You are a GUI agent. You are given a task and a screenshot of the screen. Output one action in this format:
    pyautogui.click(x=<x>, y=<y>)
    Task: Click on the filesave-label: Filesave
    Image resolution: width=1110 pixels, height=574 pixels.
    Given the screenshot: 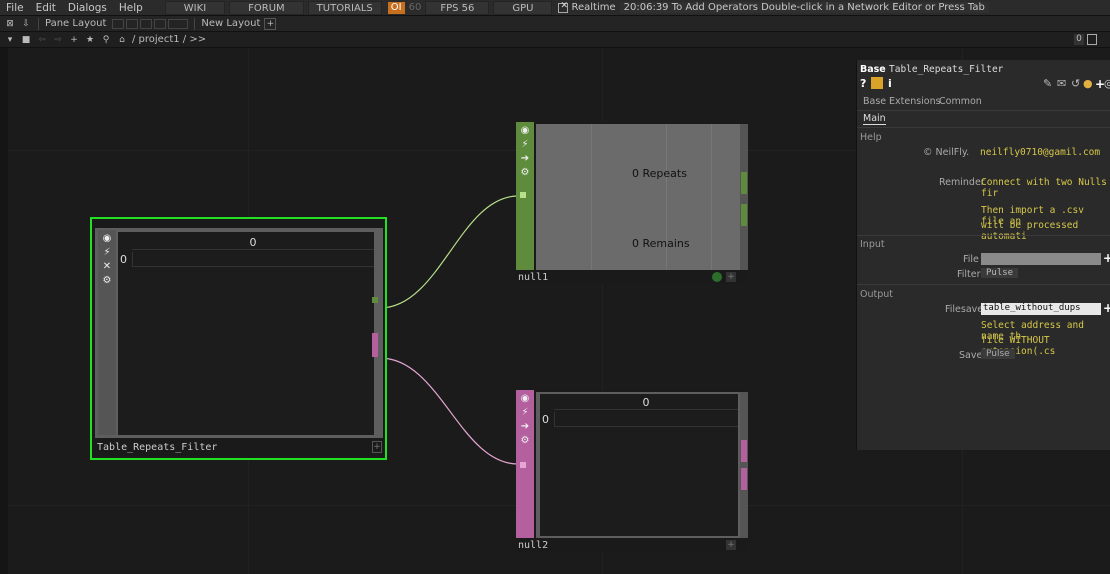 What is the action you would take?
    pyautogui.click(x=964, y=309)
    